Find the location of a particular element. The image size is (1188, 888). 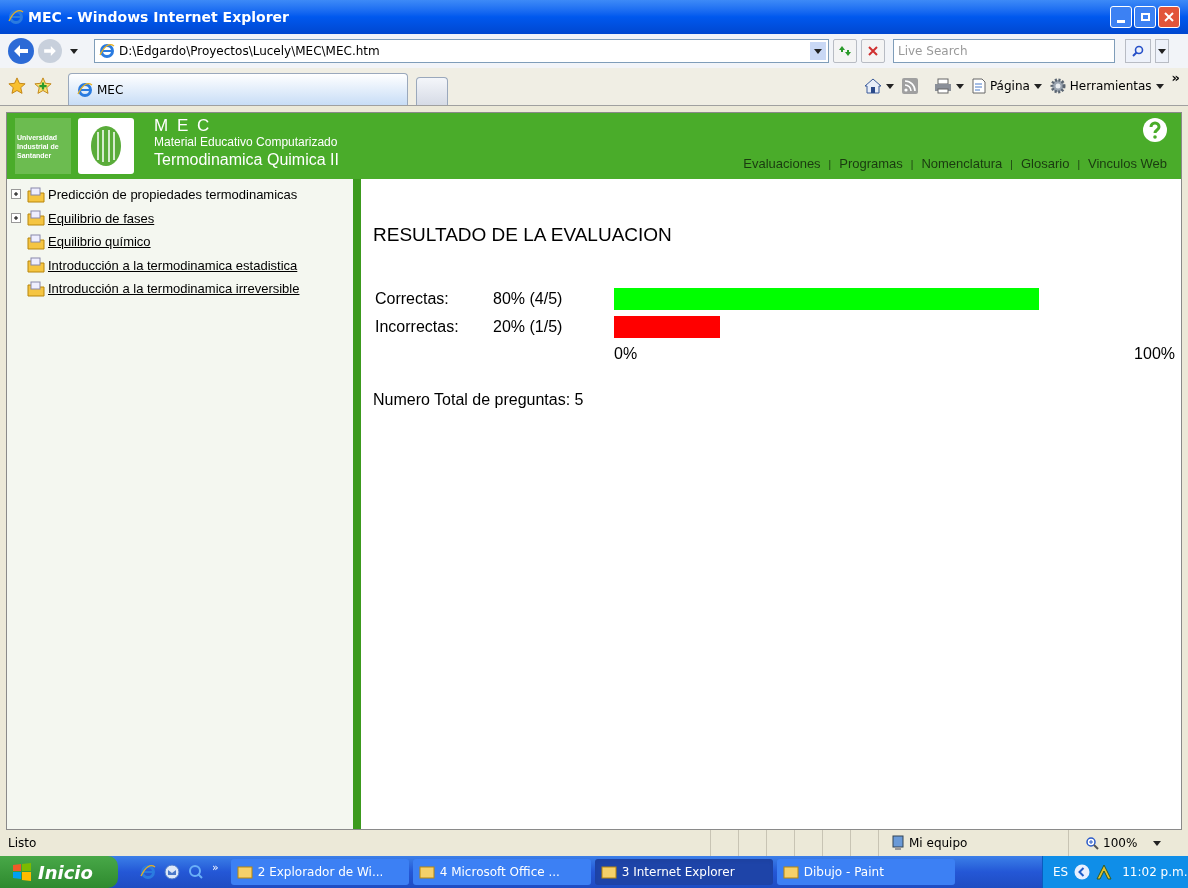

restore-icon is located at coordinates (1145, 17).